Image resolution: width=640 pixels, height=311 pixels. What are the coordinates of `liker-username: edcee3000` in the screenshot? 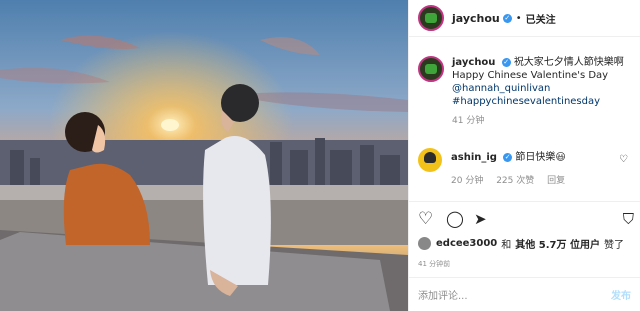 It's located at (466, 243).